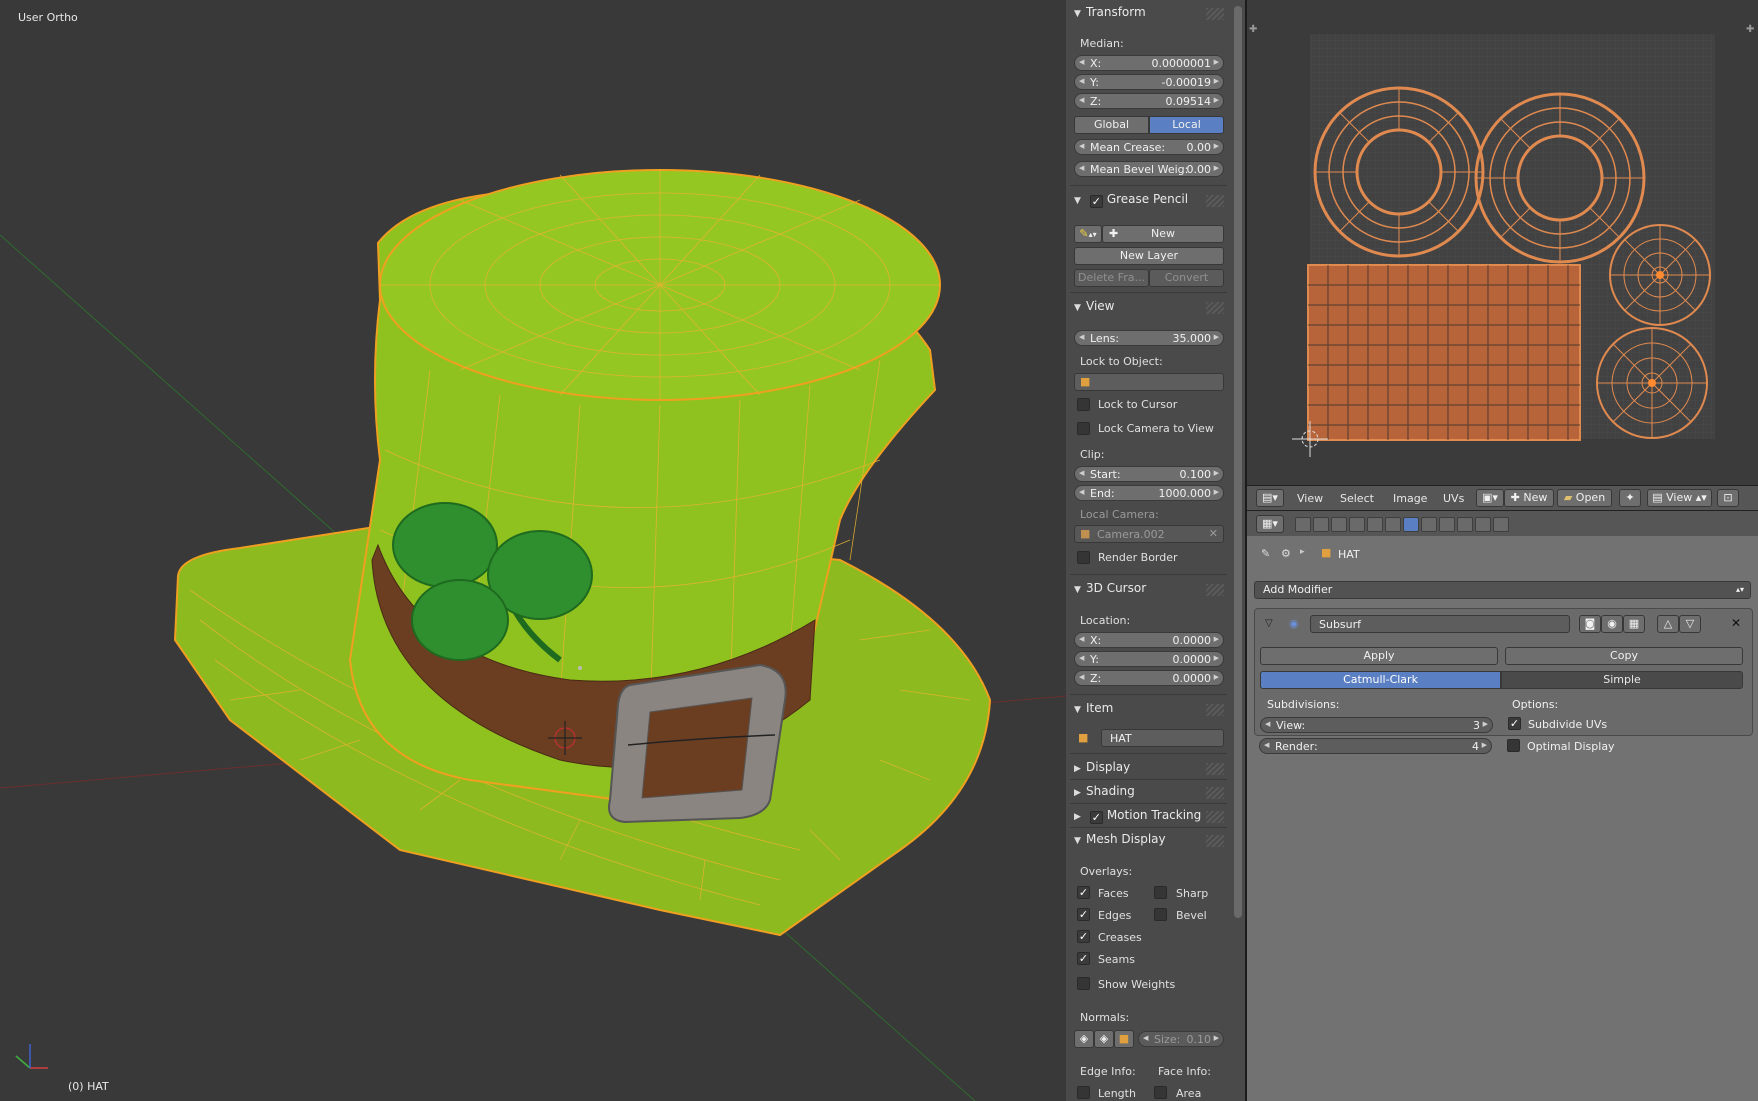 The image size is (1758, 1101). Describe the element at coordinates (1429, 524) in the screenshot. I see `tab-data` at that location.